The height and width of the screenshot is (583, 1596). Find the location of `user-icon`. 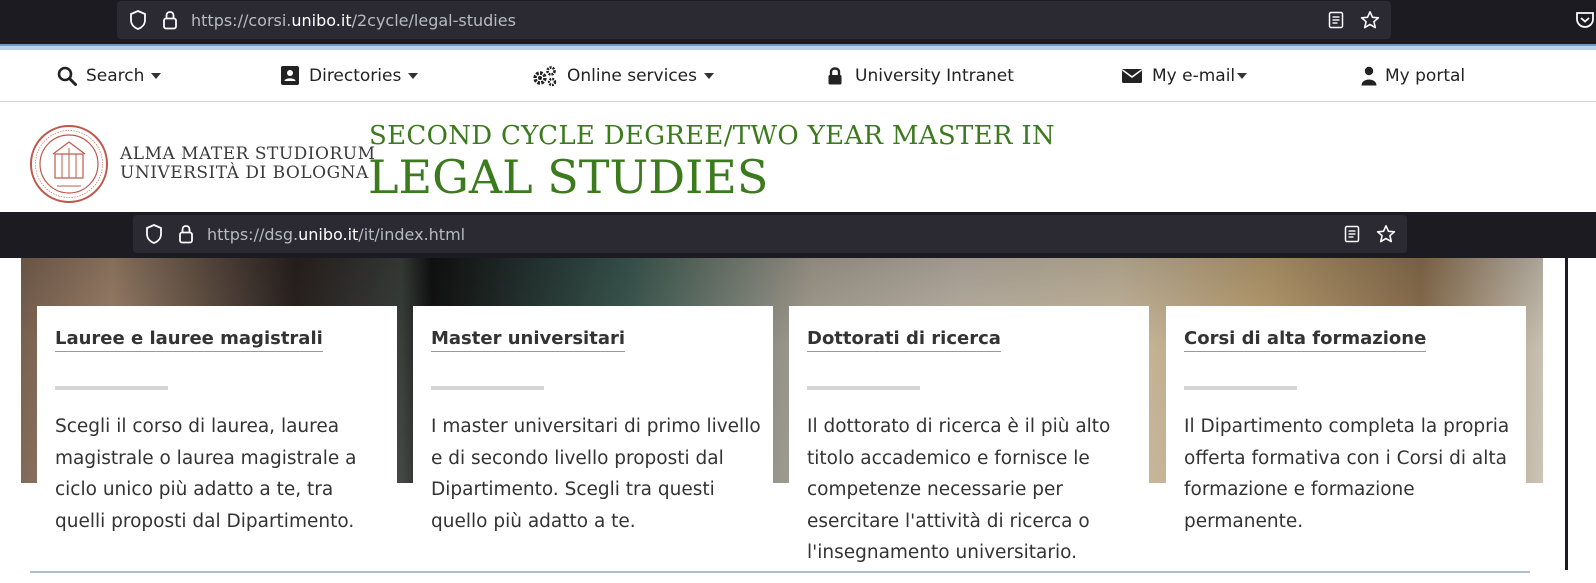

user-icon is located at coordinates (1369, 75).